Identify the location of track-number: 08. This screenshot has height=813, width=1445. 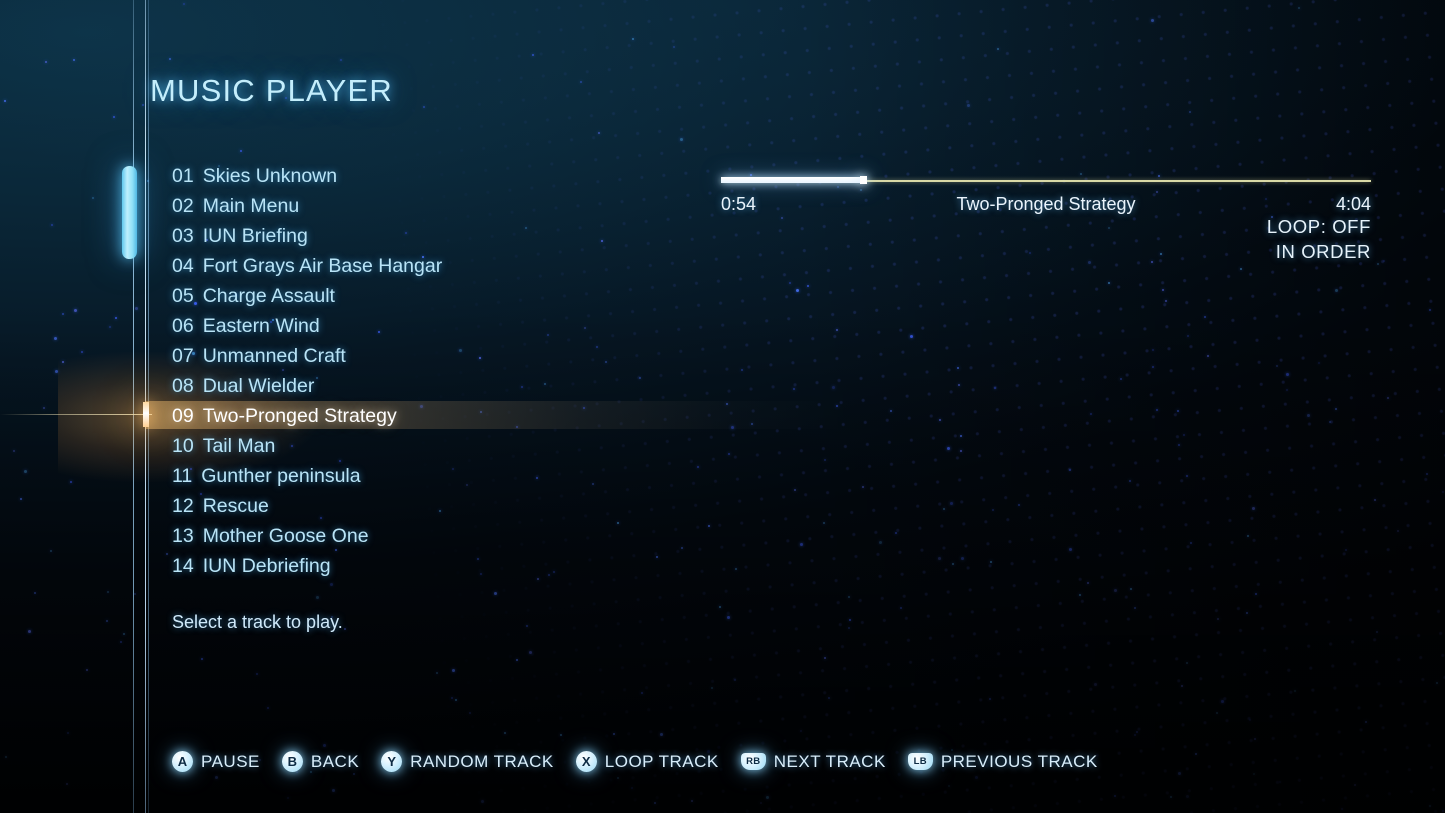
(183, 386).